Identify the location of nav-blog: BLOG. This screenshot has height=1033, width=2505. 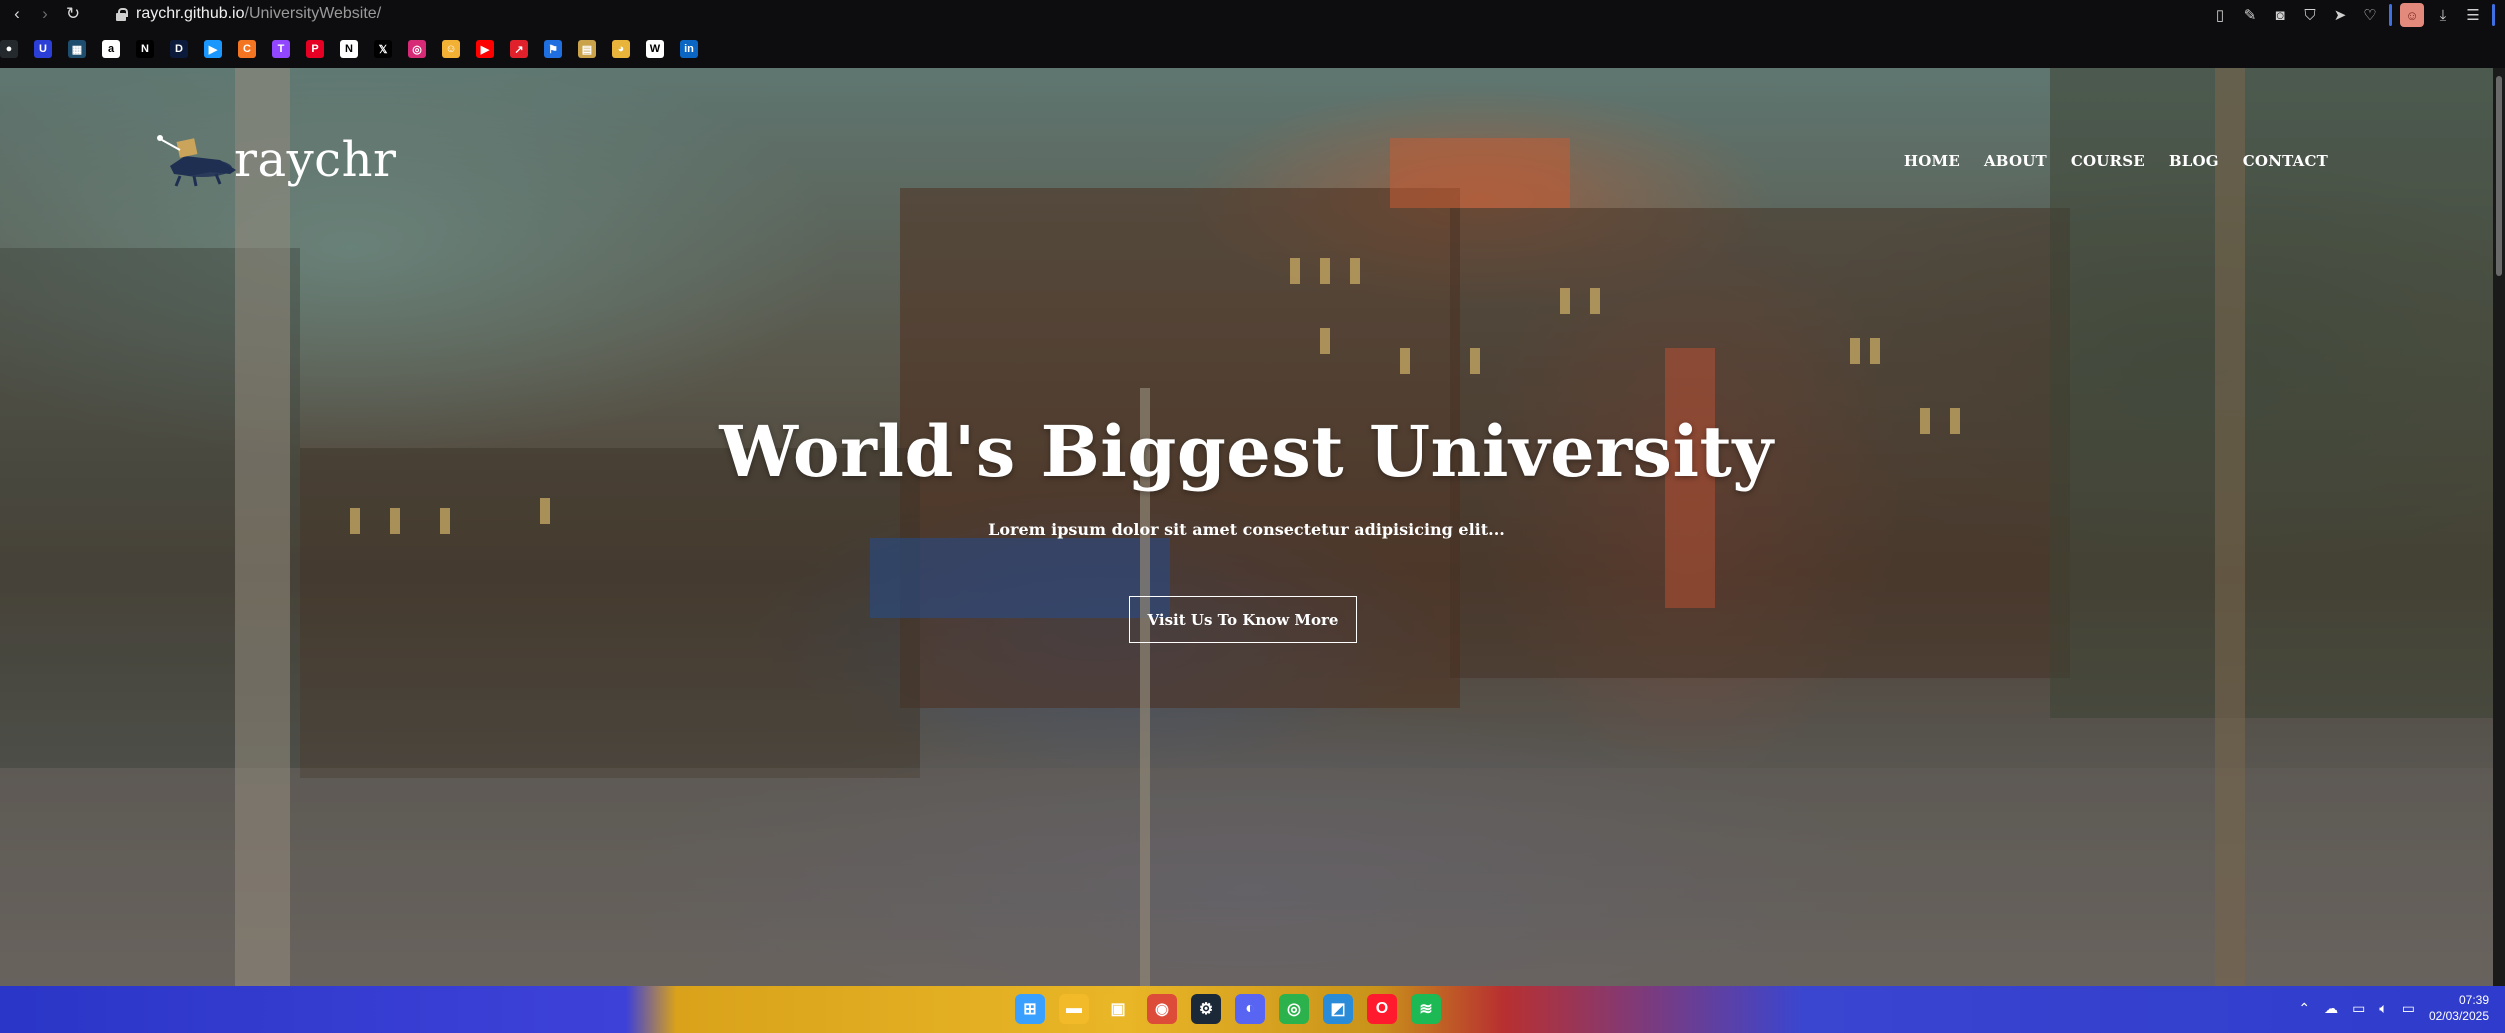
(2194, 161).